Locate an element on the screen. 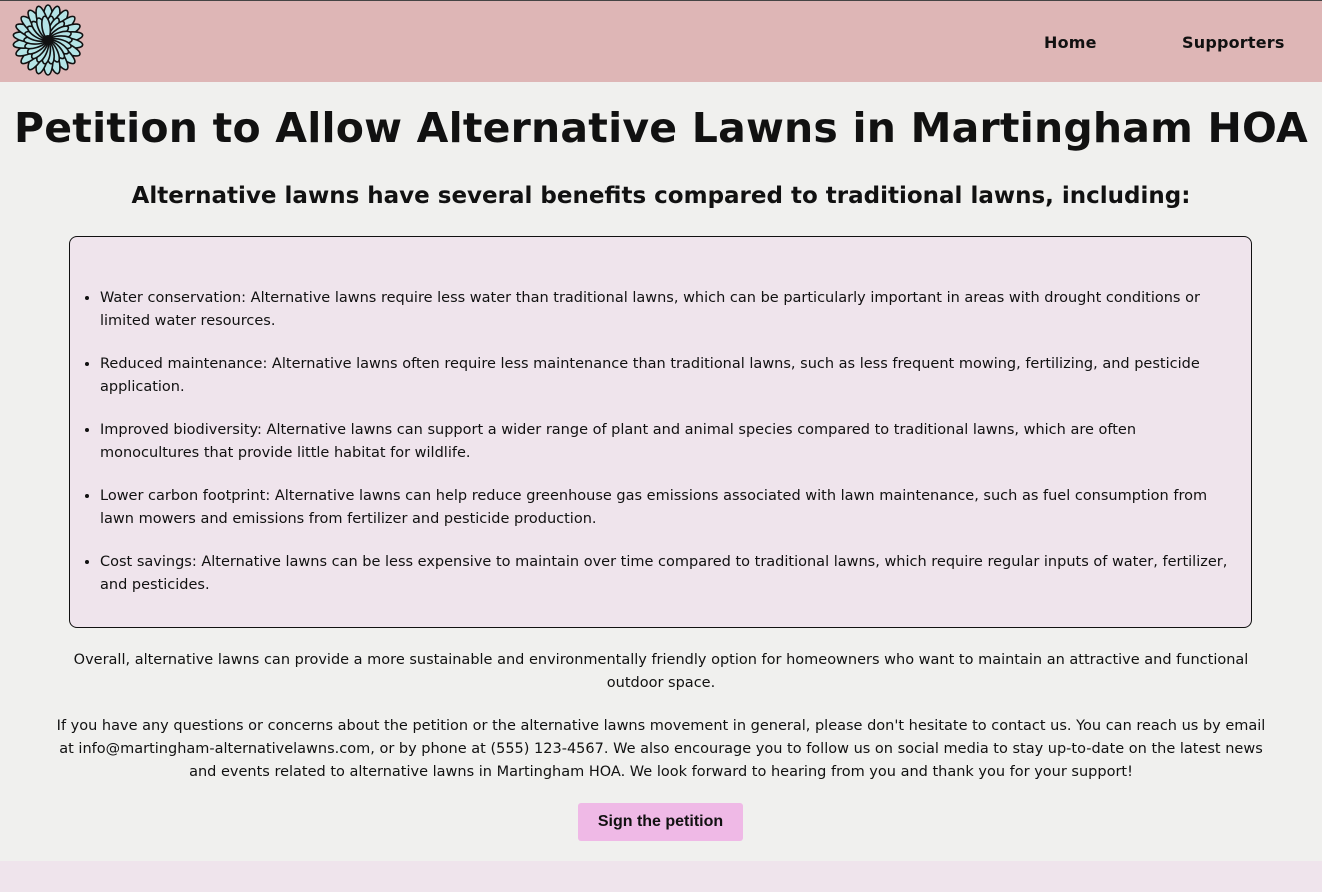 The height and width of the screenshot is (892, 1322). footer is located at coordinates (661, 876).